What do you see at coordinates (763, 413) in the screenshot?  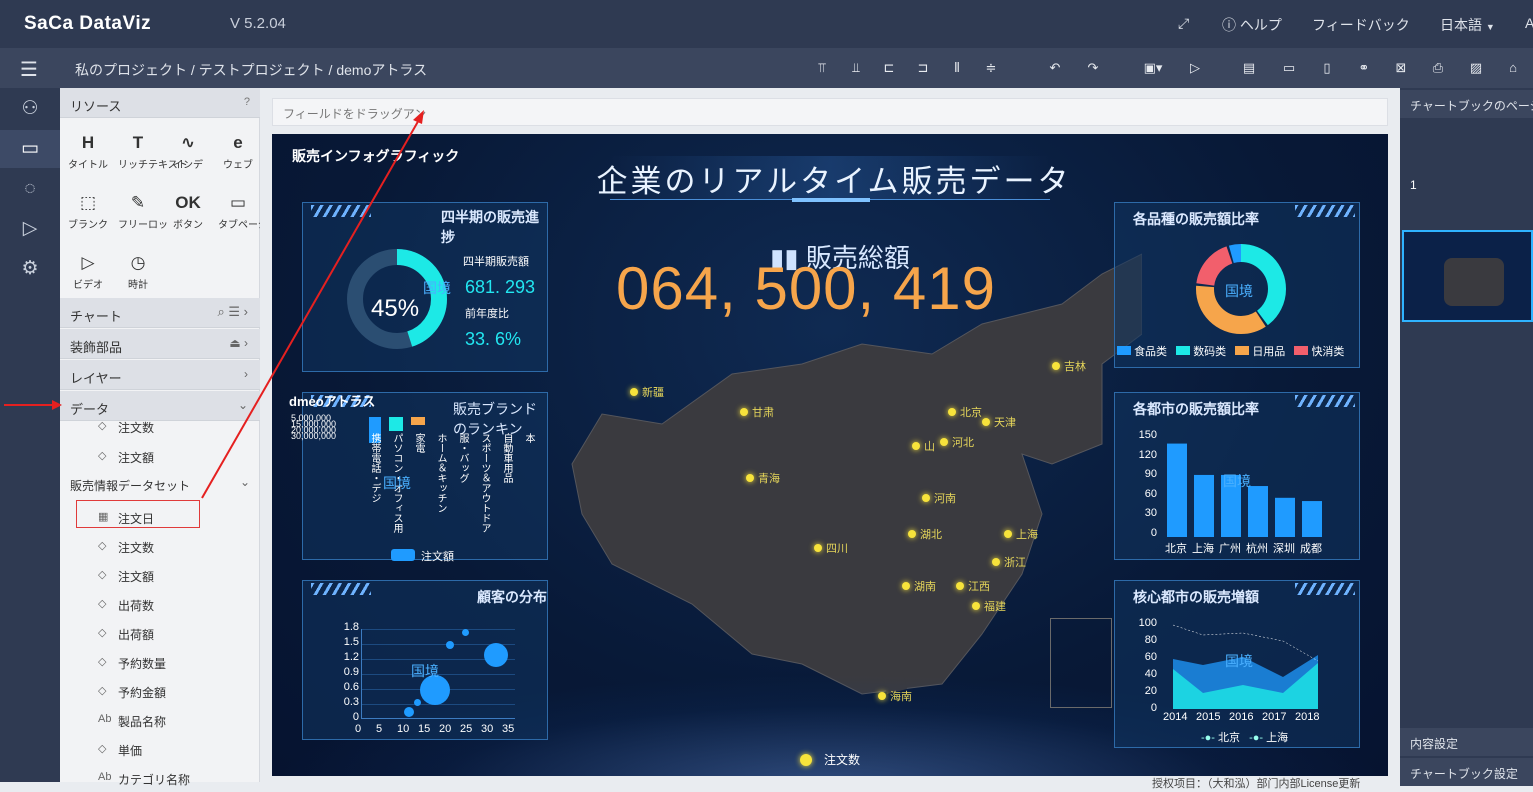 I see `map-label: 甘肃` at bounding box center [763, 413].